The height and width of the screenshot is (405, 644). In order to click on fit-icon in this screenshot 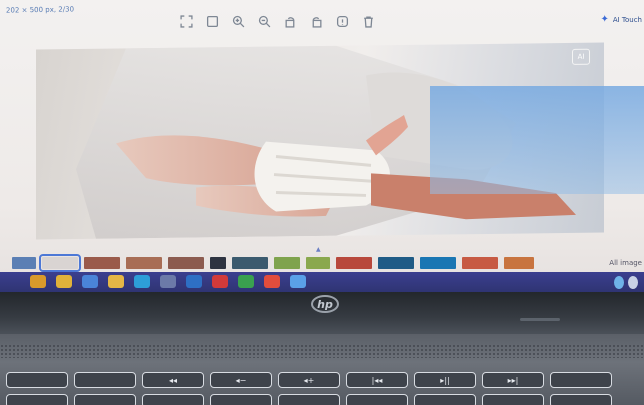, I will do `click(212, 21)`.